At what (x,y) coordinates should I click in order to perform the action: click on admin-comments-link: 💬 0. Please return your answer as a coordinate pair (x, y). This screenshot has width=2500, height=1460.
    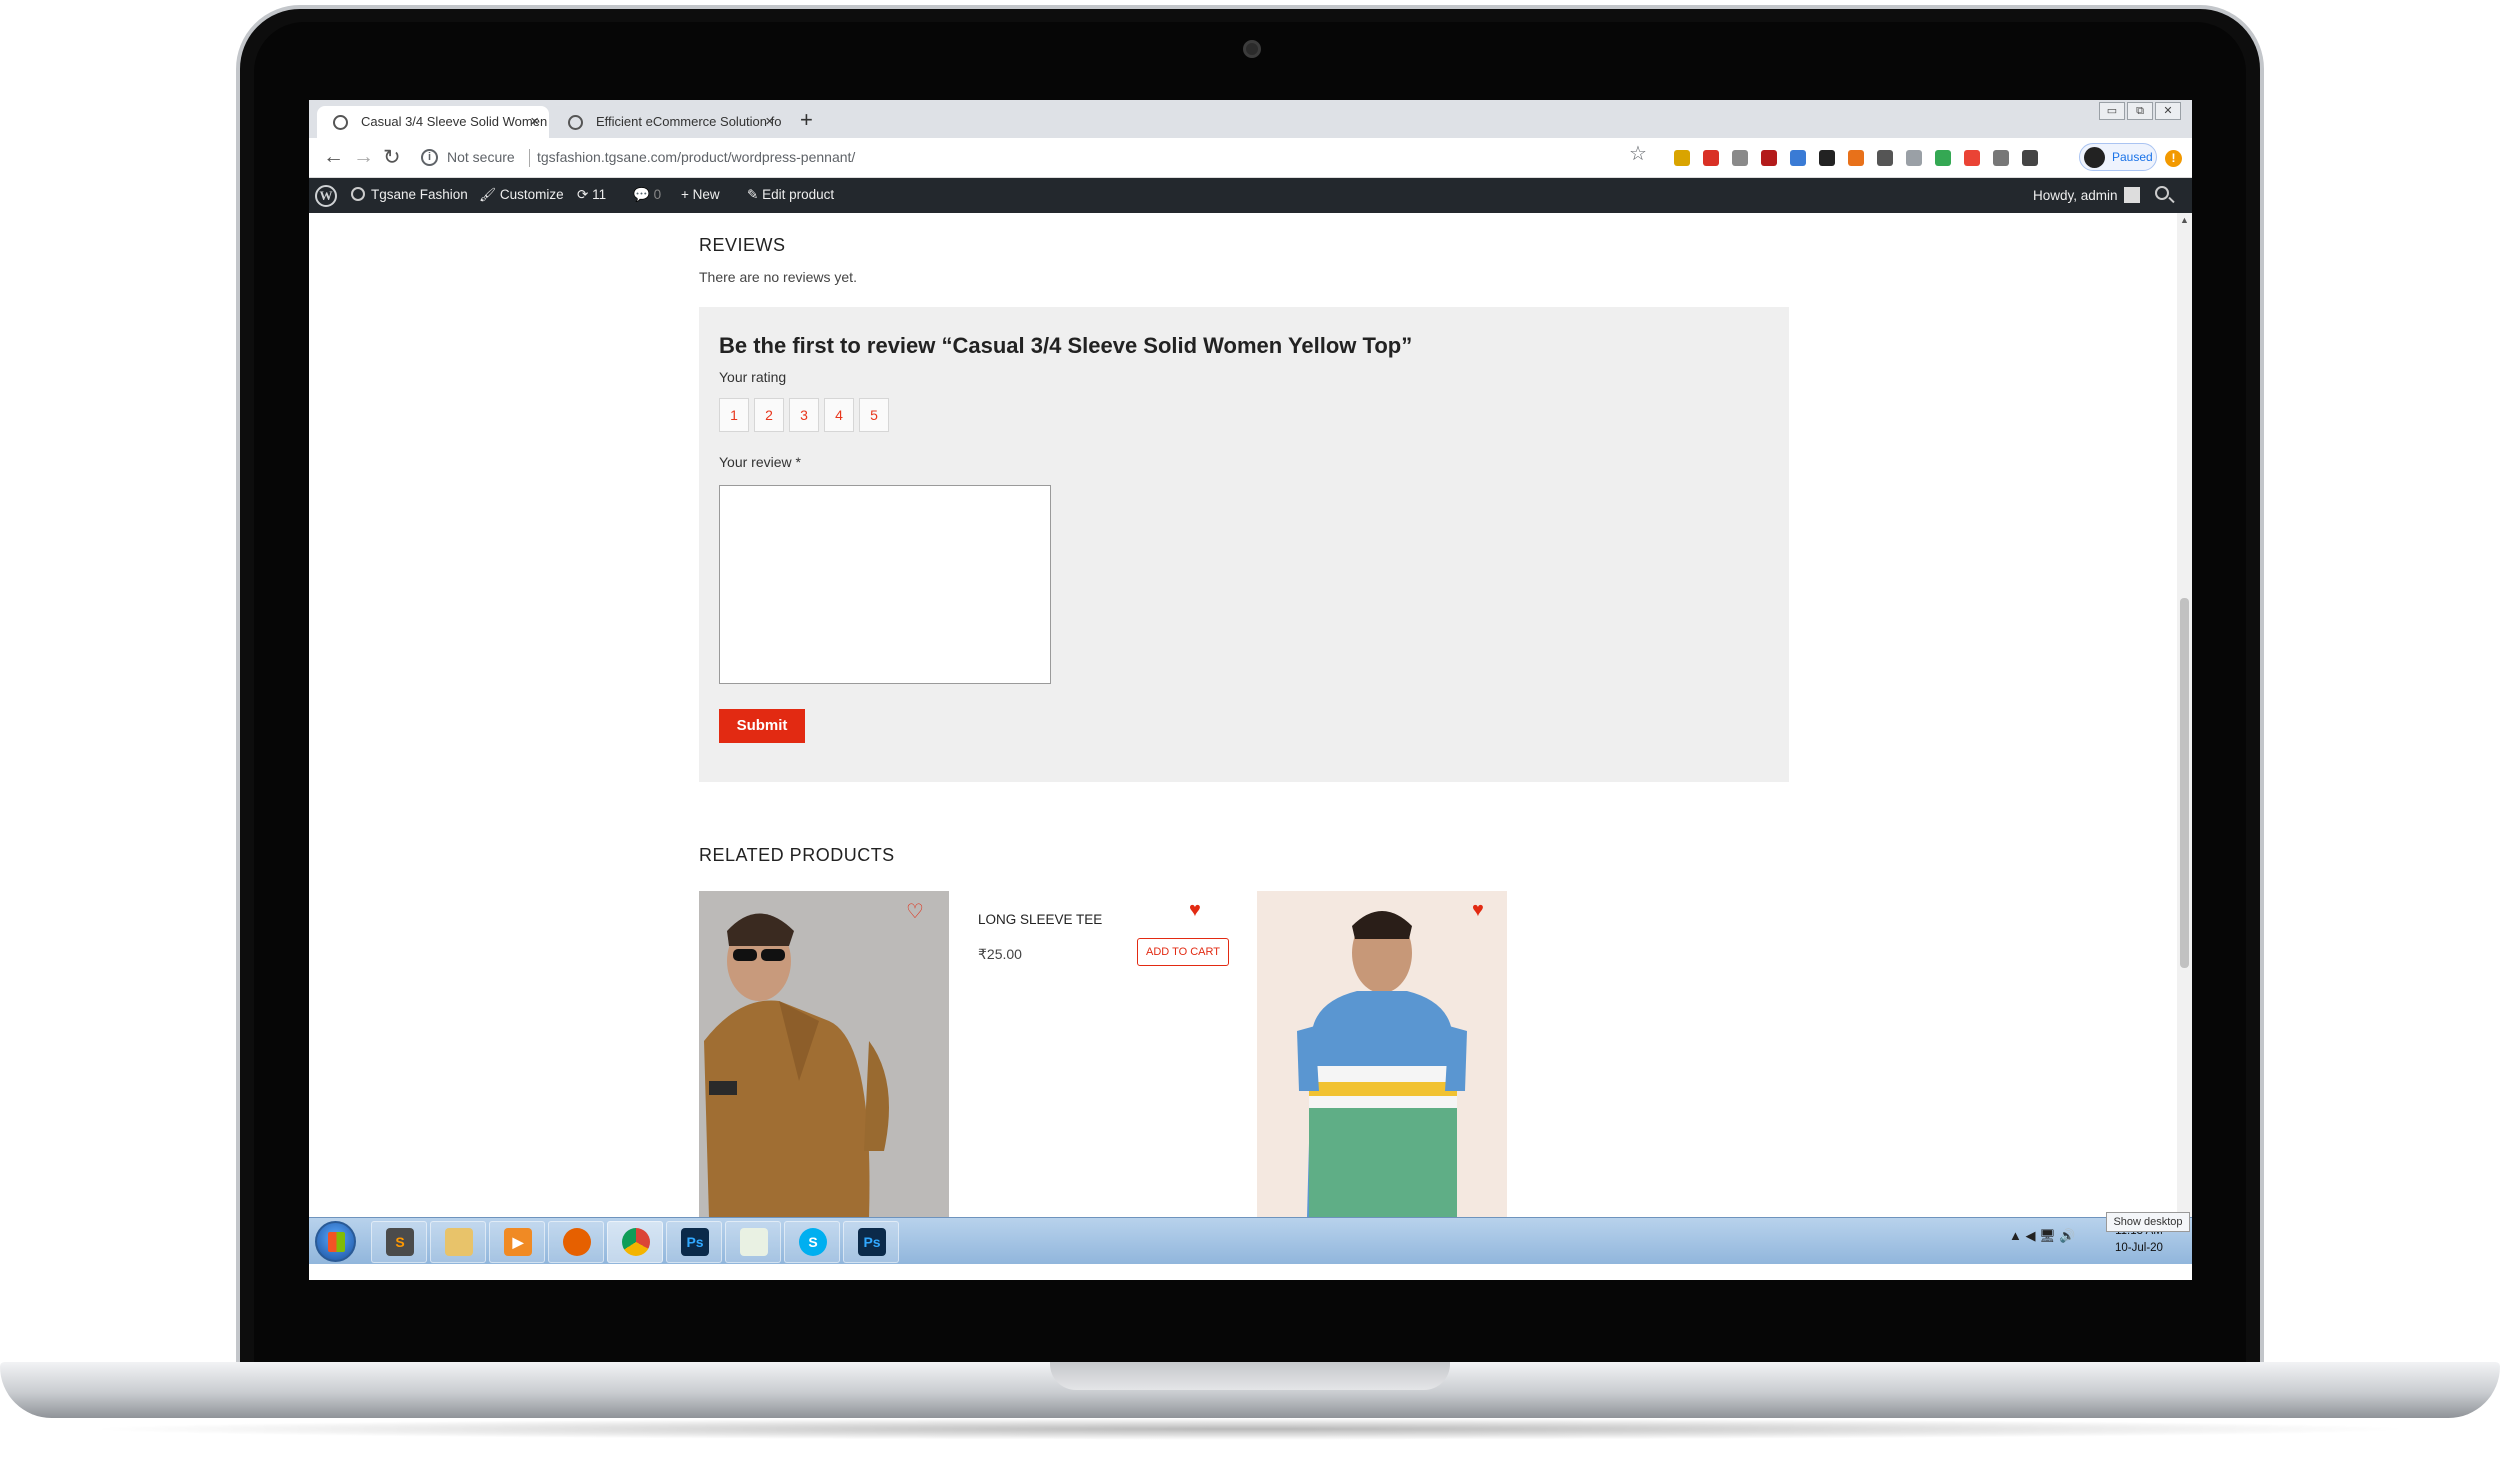
    Looking at the image, I should click on (647, 195).